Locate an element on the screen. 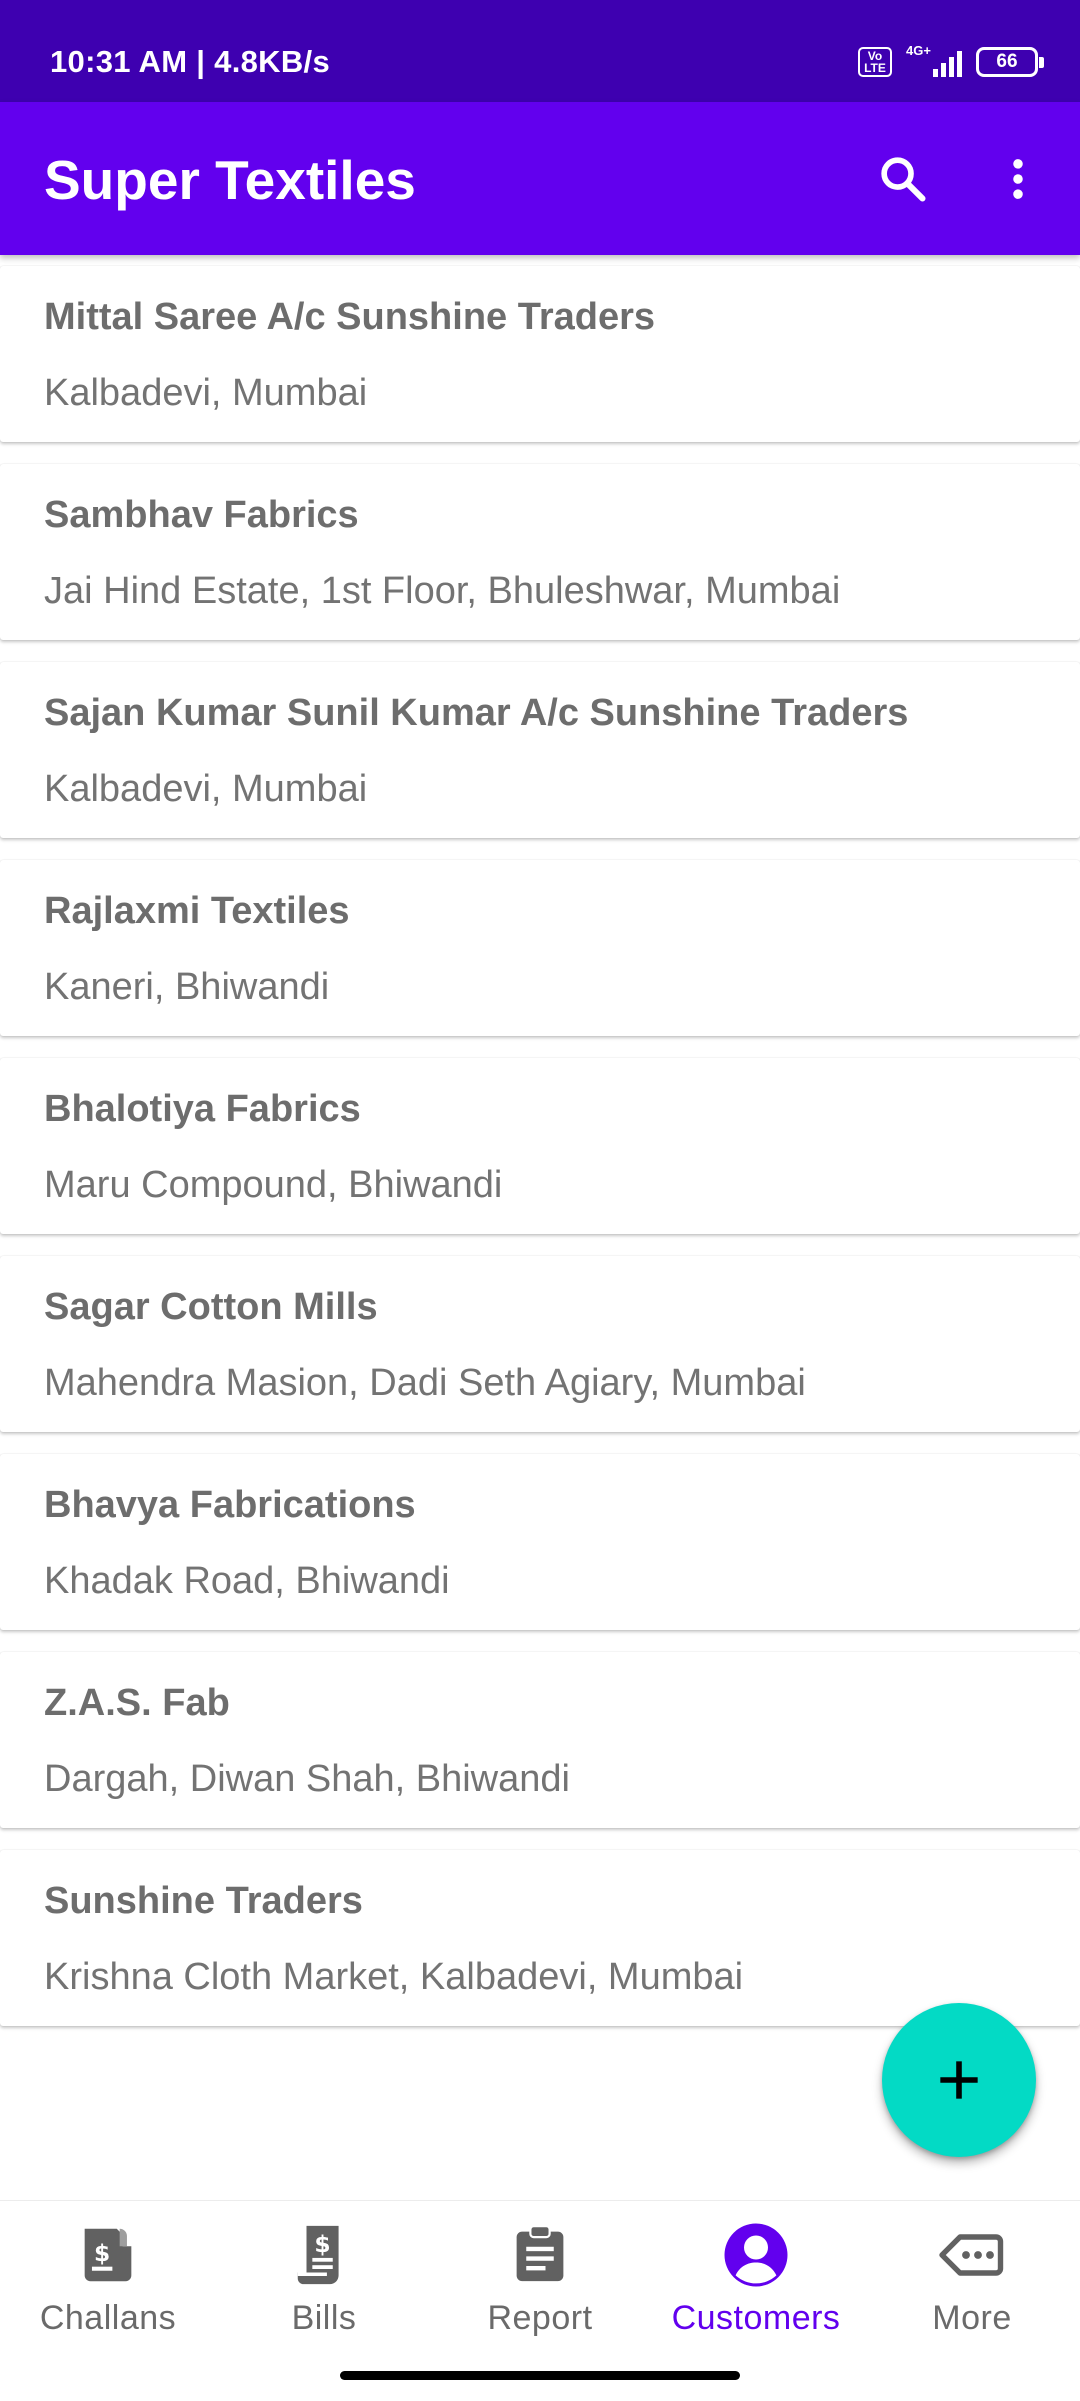  customer-card: Z.A.S. Fab Dargah, Diwan Shah, Bhiwandi is located at coordinates (540, 1740).